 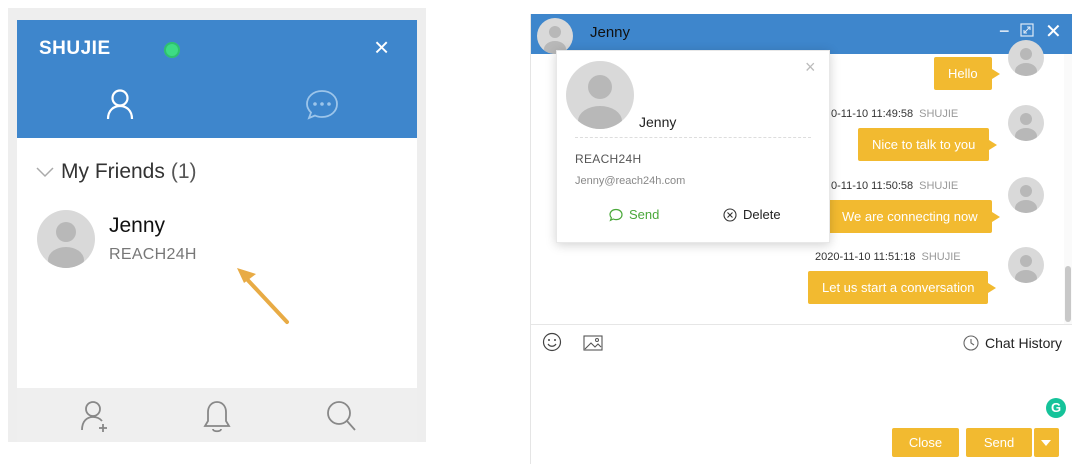 I want to click on delete-friend-button: Delete, so click(x=752, y=214).